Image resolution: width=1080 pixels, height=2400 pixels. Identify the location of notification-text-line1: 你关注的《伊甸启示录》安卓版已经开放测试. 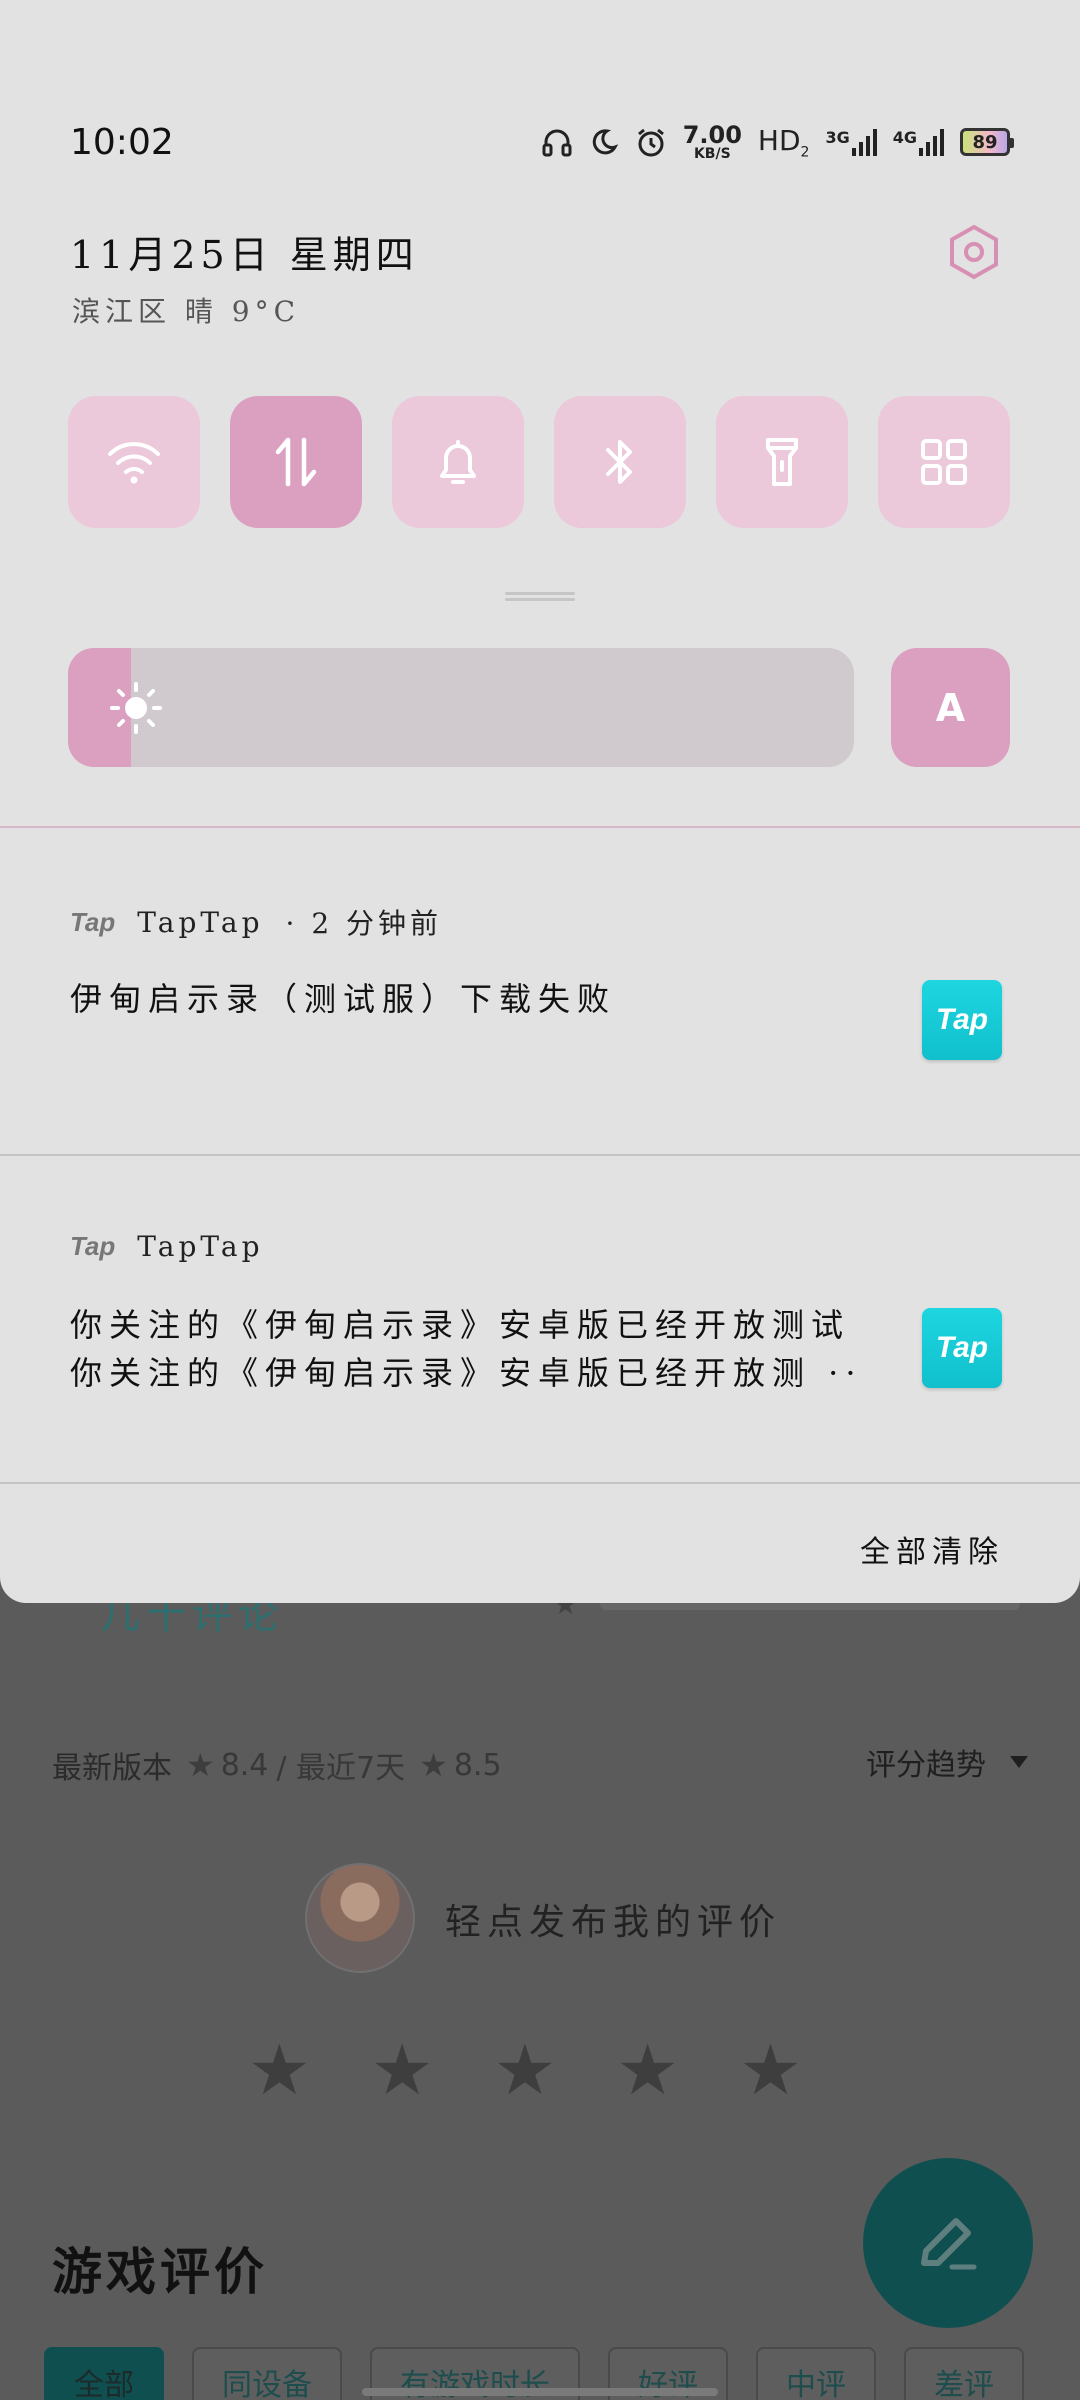
(460, 1325).